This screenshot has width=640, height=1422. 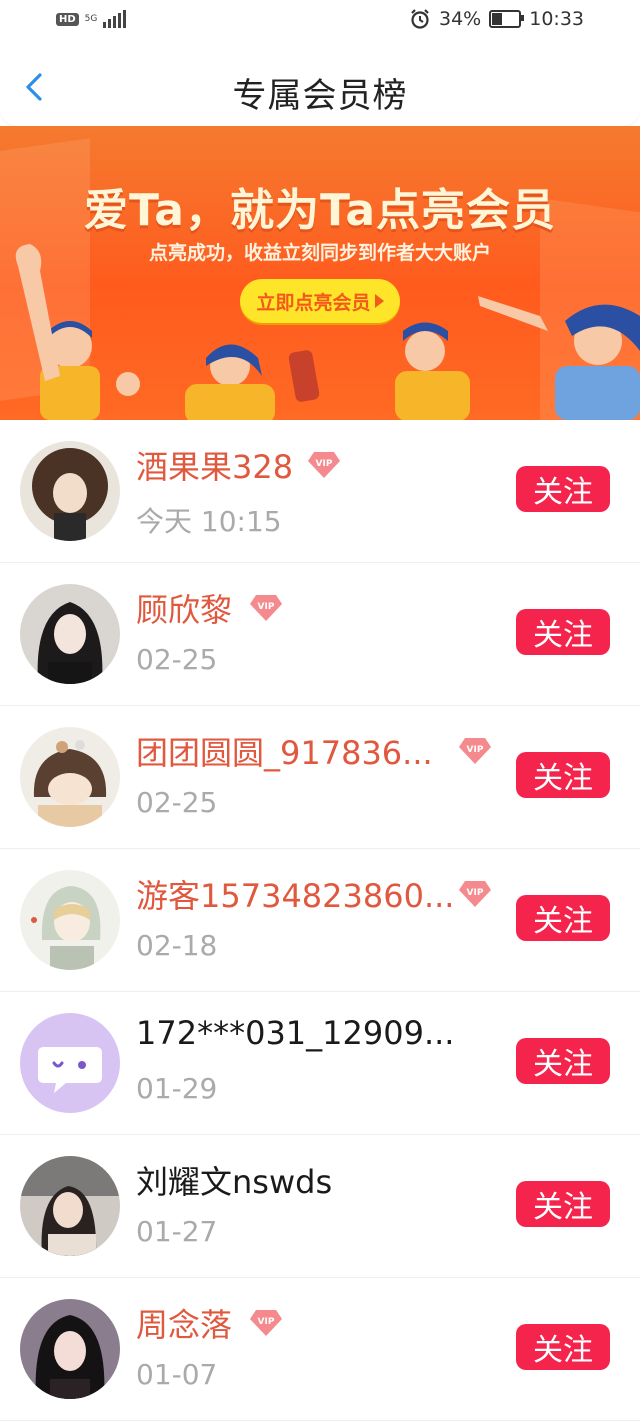 What do you see at coordinates (209, 521) in the screenshot?
I see `member-date: 今天 10:15` at bounding box center [209, 521].